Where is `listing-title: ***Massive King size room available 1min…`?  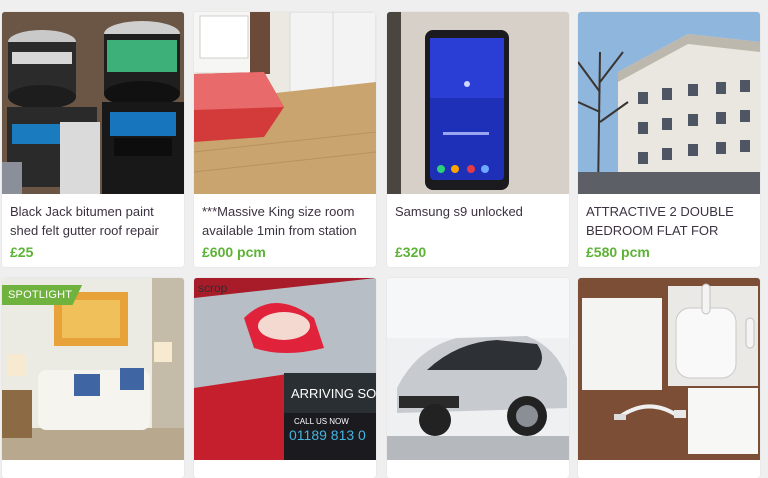 listing-title: ***Massive King size room available 1min… is located at coordinates (287, 221).